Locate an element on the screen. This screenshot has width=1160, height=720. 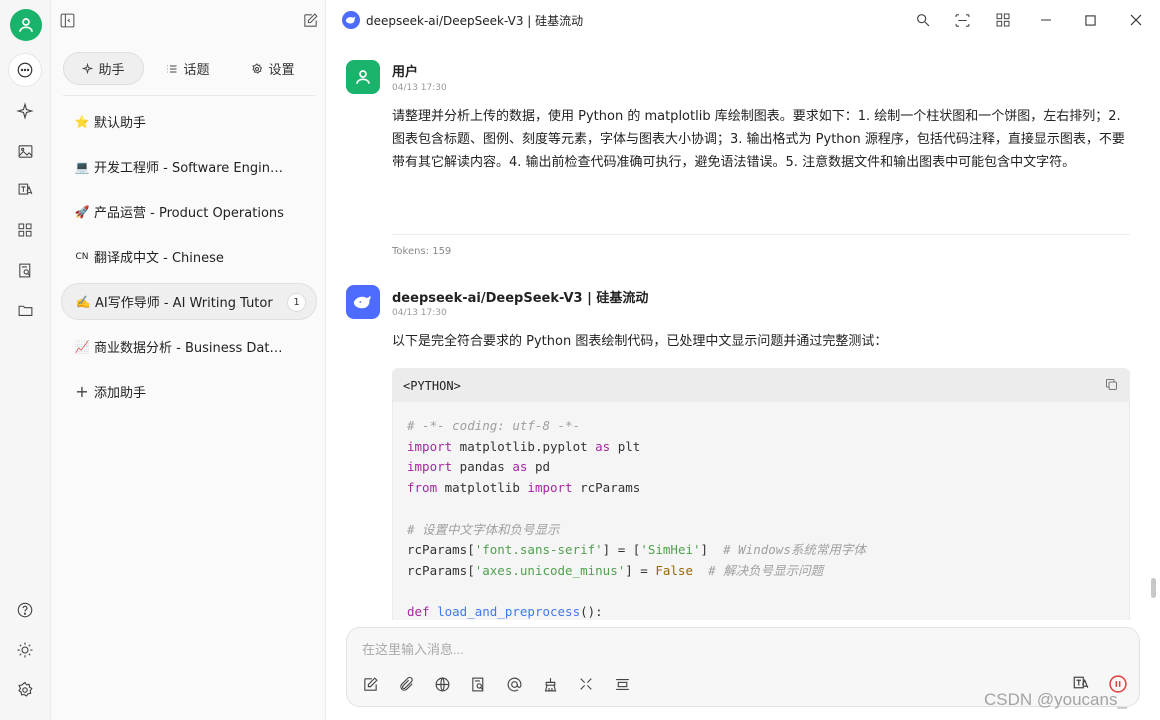
tab-settings: 设置 is located at coordinates (273, 68).